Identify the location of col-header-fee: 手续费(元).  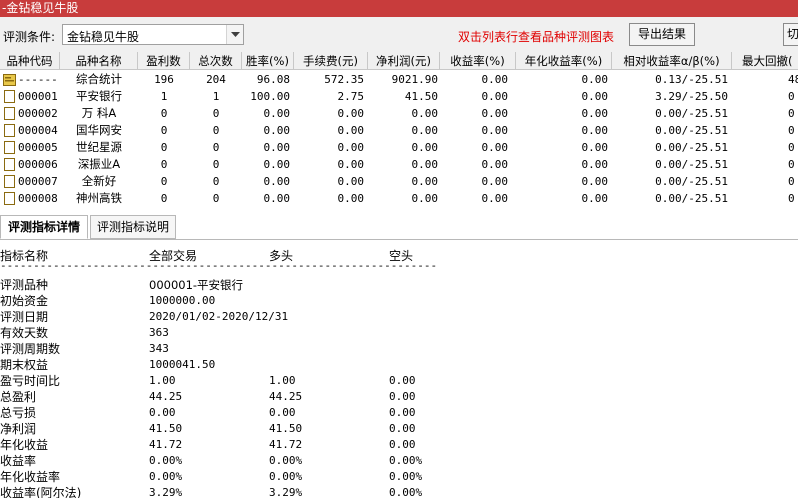
(331, 61).